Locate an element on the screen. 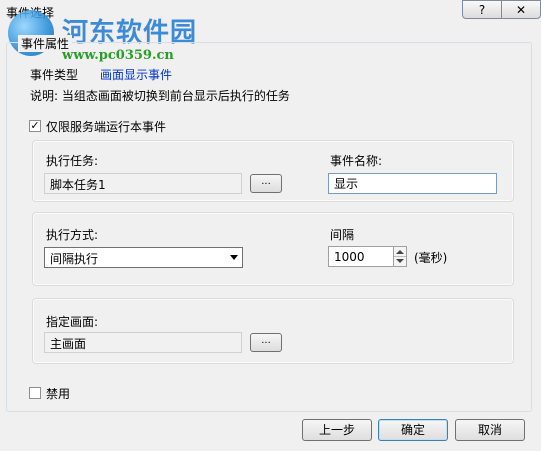 The height and width of the screenshot is (451, 541). checkmark-icon: ✓ is located at coordinates (35, 125).